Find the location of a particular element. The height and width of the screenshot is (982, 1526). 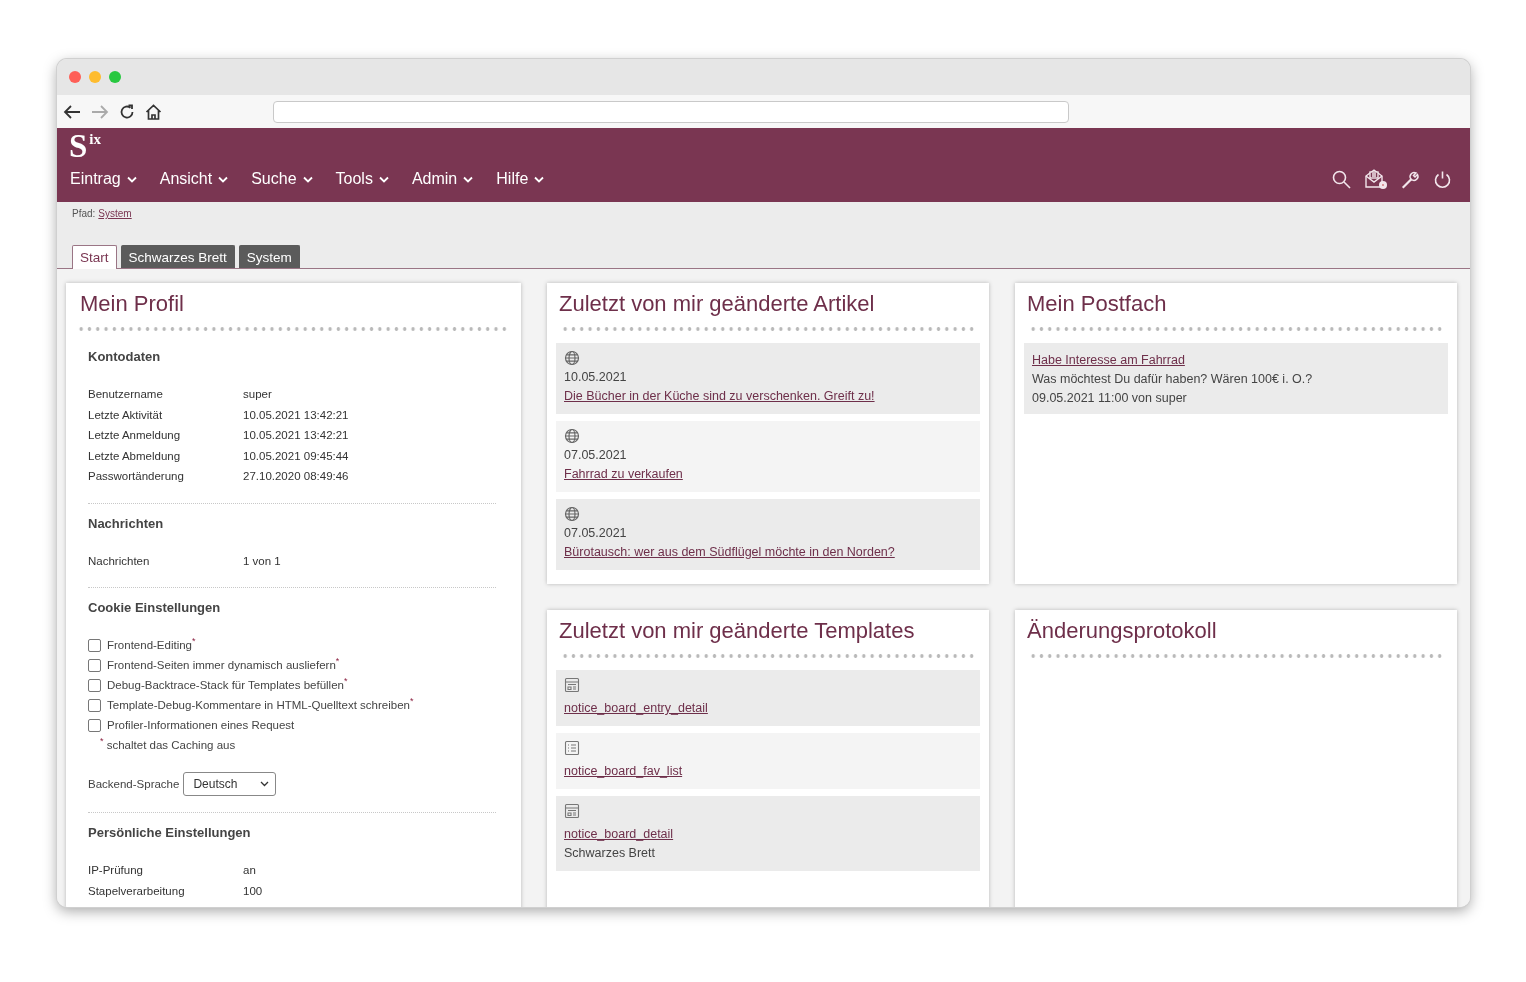

menu-item: Admin is located at coordinates (442, 179).